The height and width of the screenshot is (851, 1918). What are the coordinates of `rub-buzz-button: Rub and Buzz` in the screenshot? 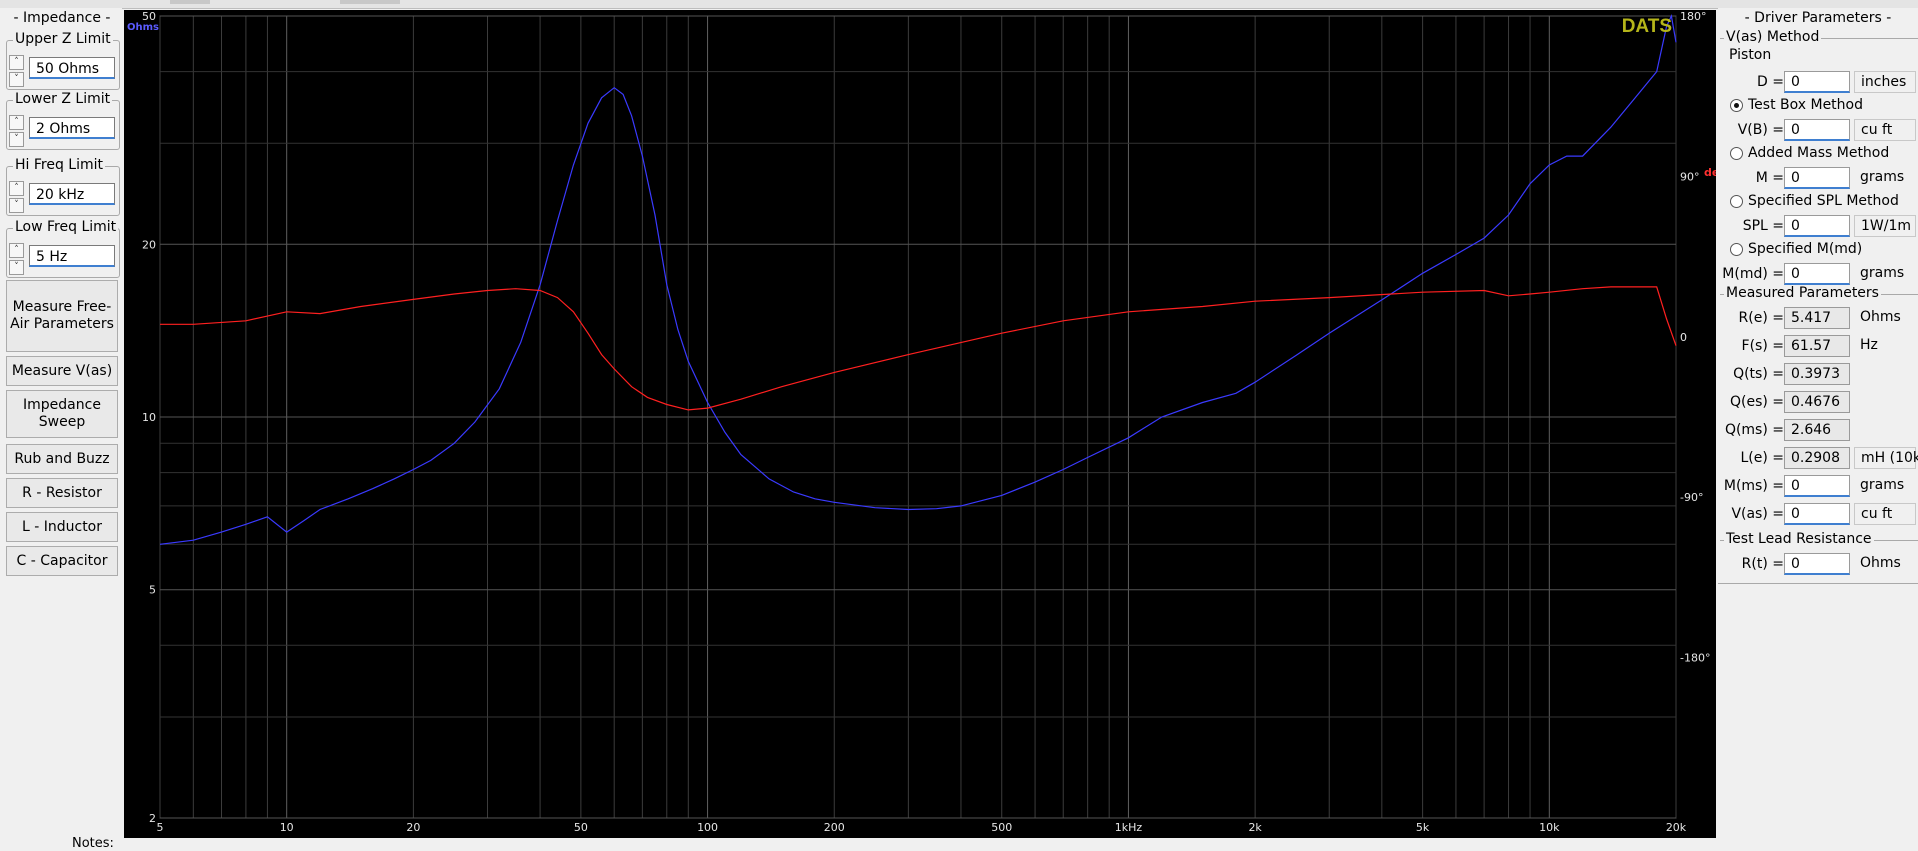 It's located at (62, 459).